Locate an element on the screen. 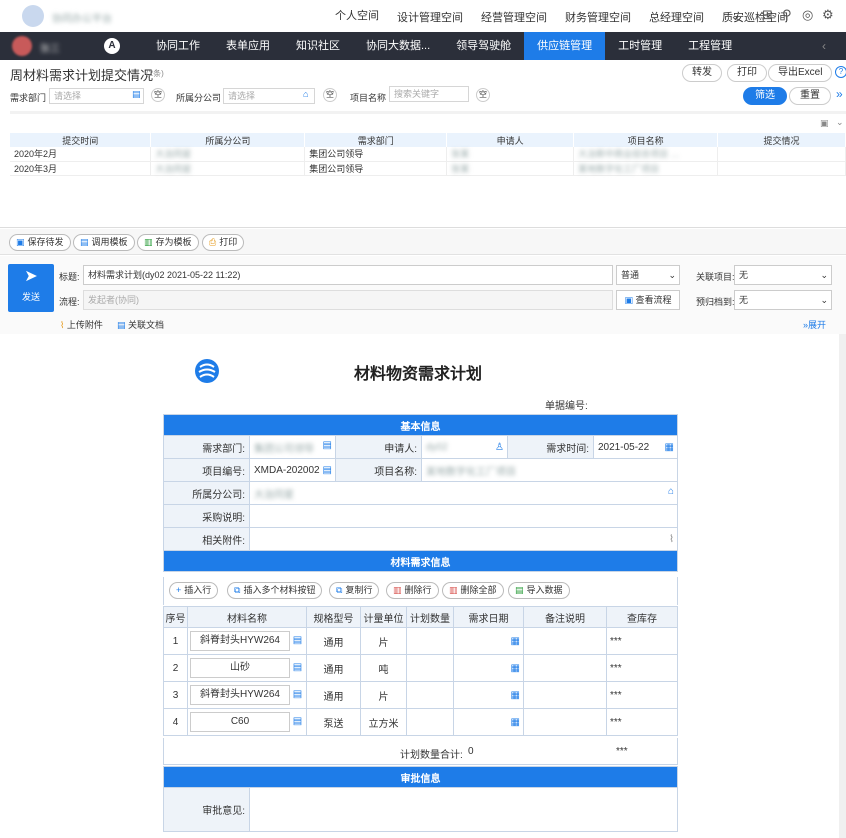  related-project-select: 无 ⌄ is located at coordinates (783, 275).